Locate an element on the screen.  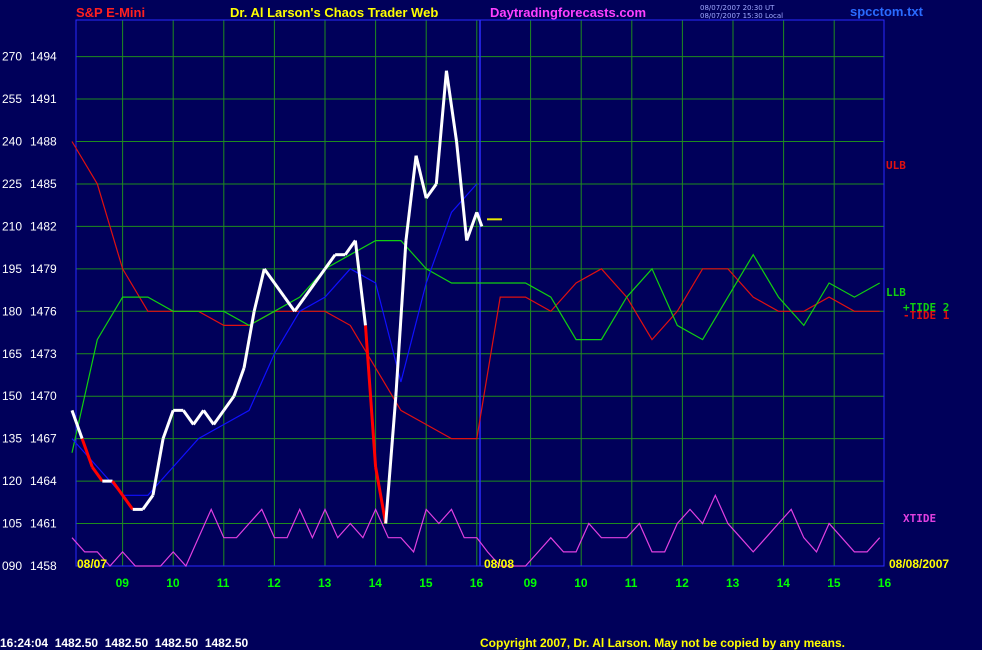
x-tick-label-day2: 16 is located at coordinates (885, 583).